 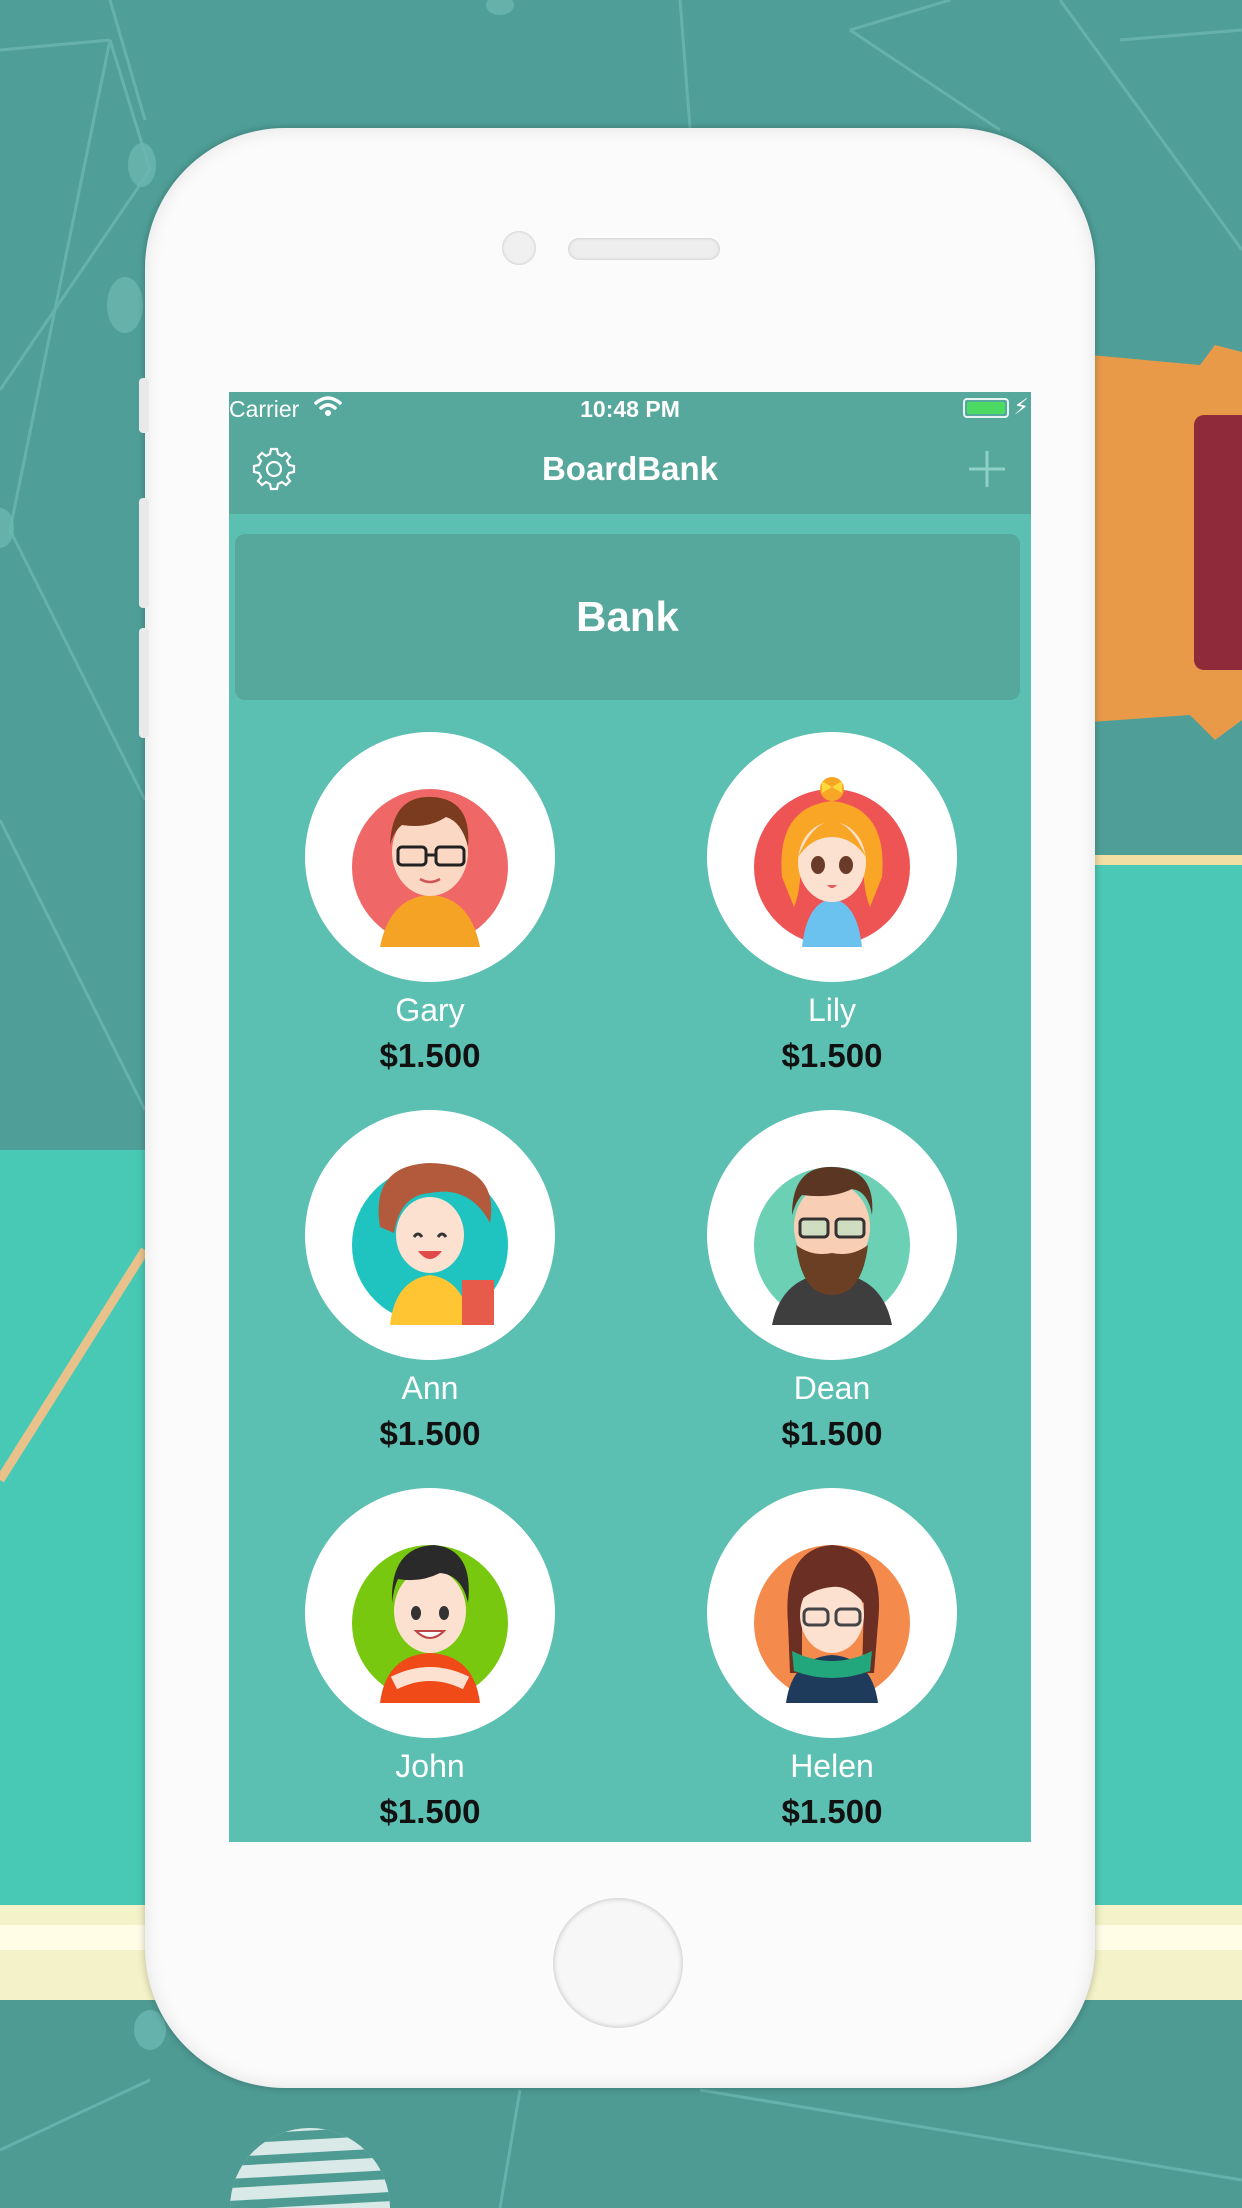 I want to click on player-name: Dean, so click(x=832, y=1388).